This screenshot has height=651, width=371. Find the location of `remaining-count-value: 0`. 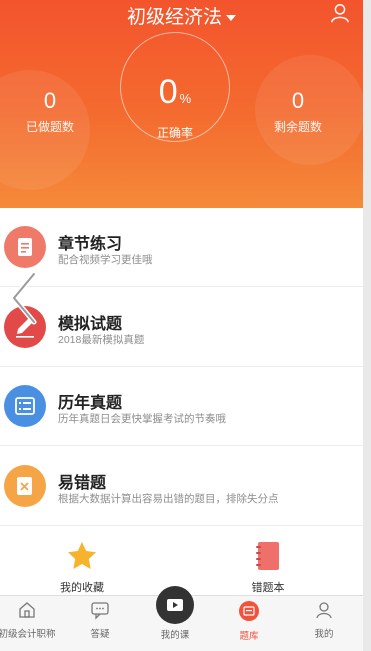

remaining-count-value: 0 is located at coordinates (298, 100).